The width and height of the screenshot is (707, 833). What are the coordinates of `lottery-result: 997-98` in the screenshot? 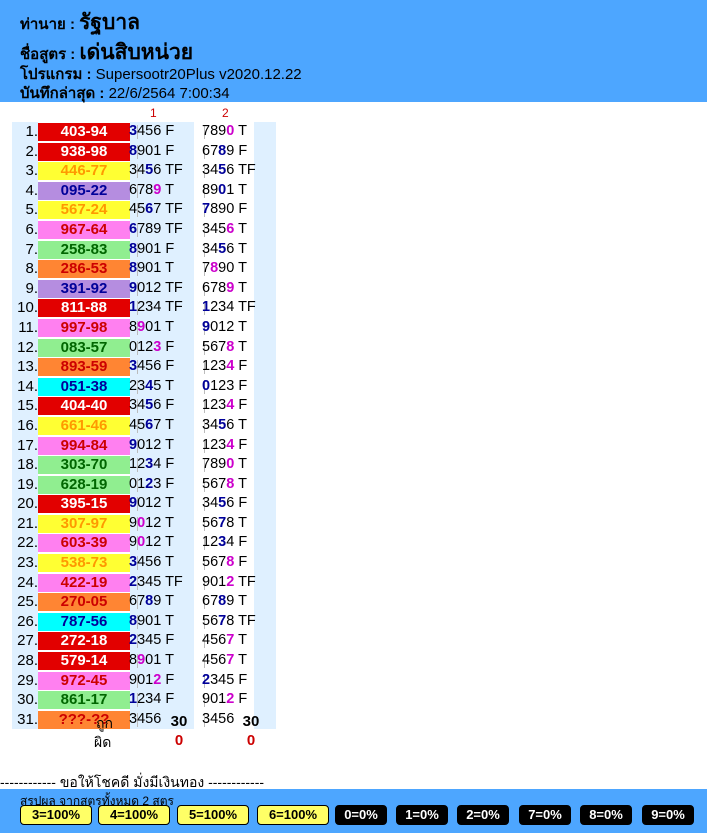 It's located at (84, 327).